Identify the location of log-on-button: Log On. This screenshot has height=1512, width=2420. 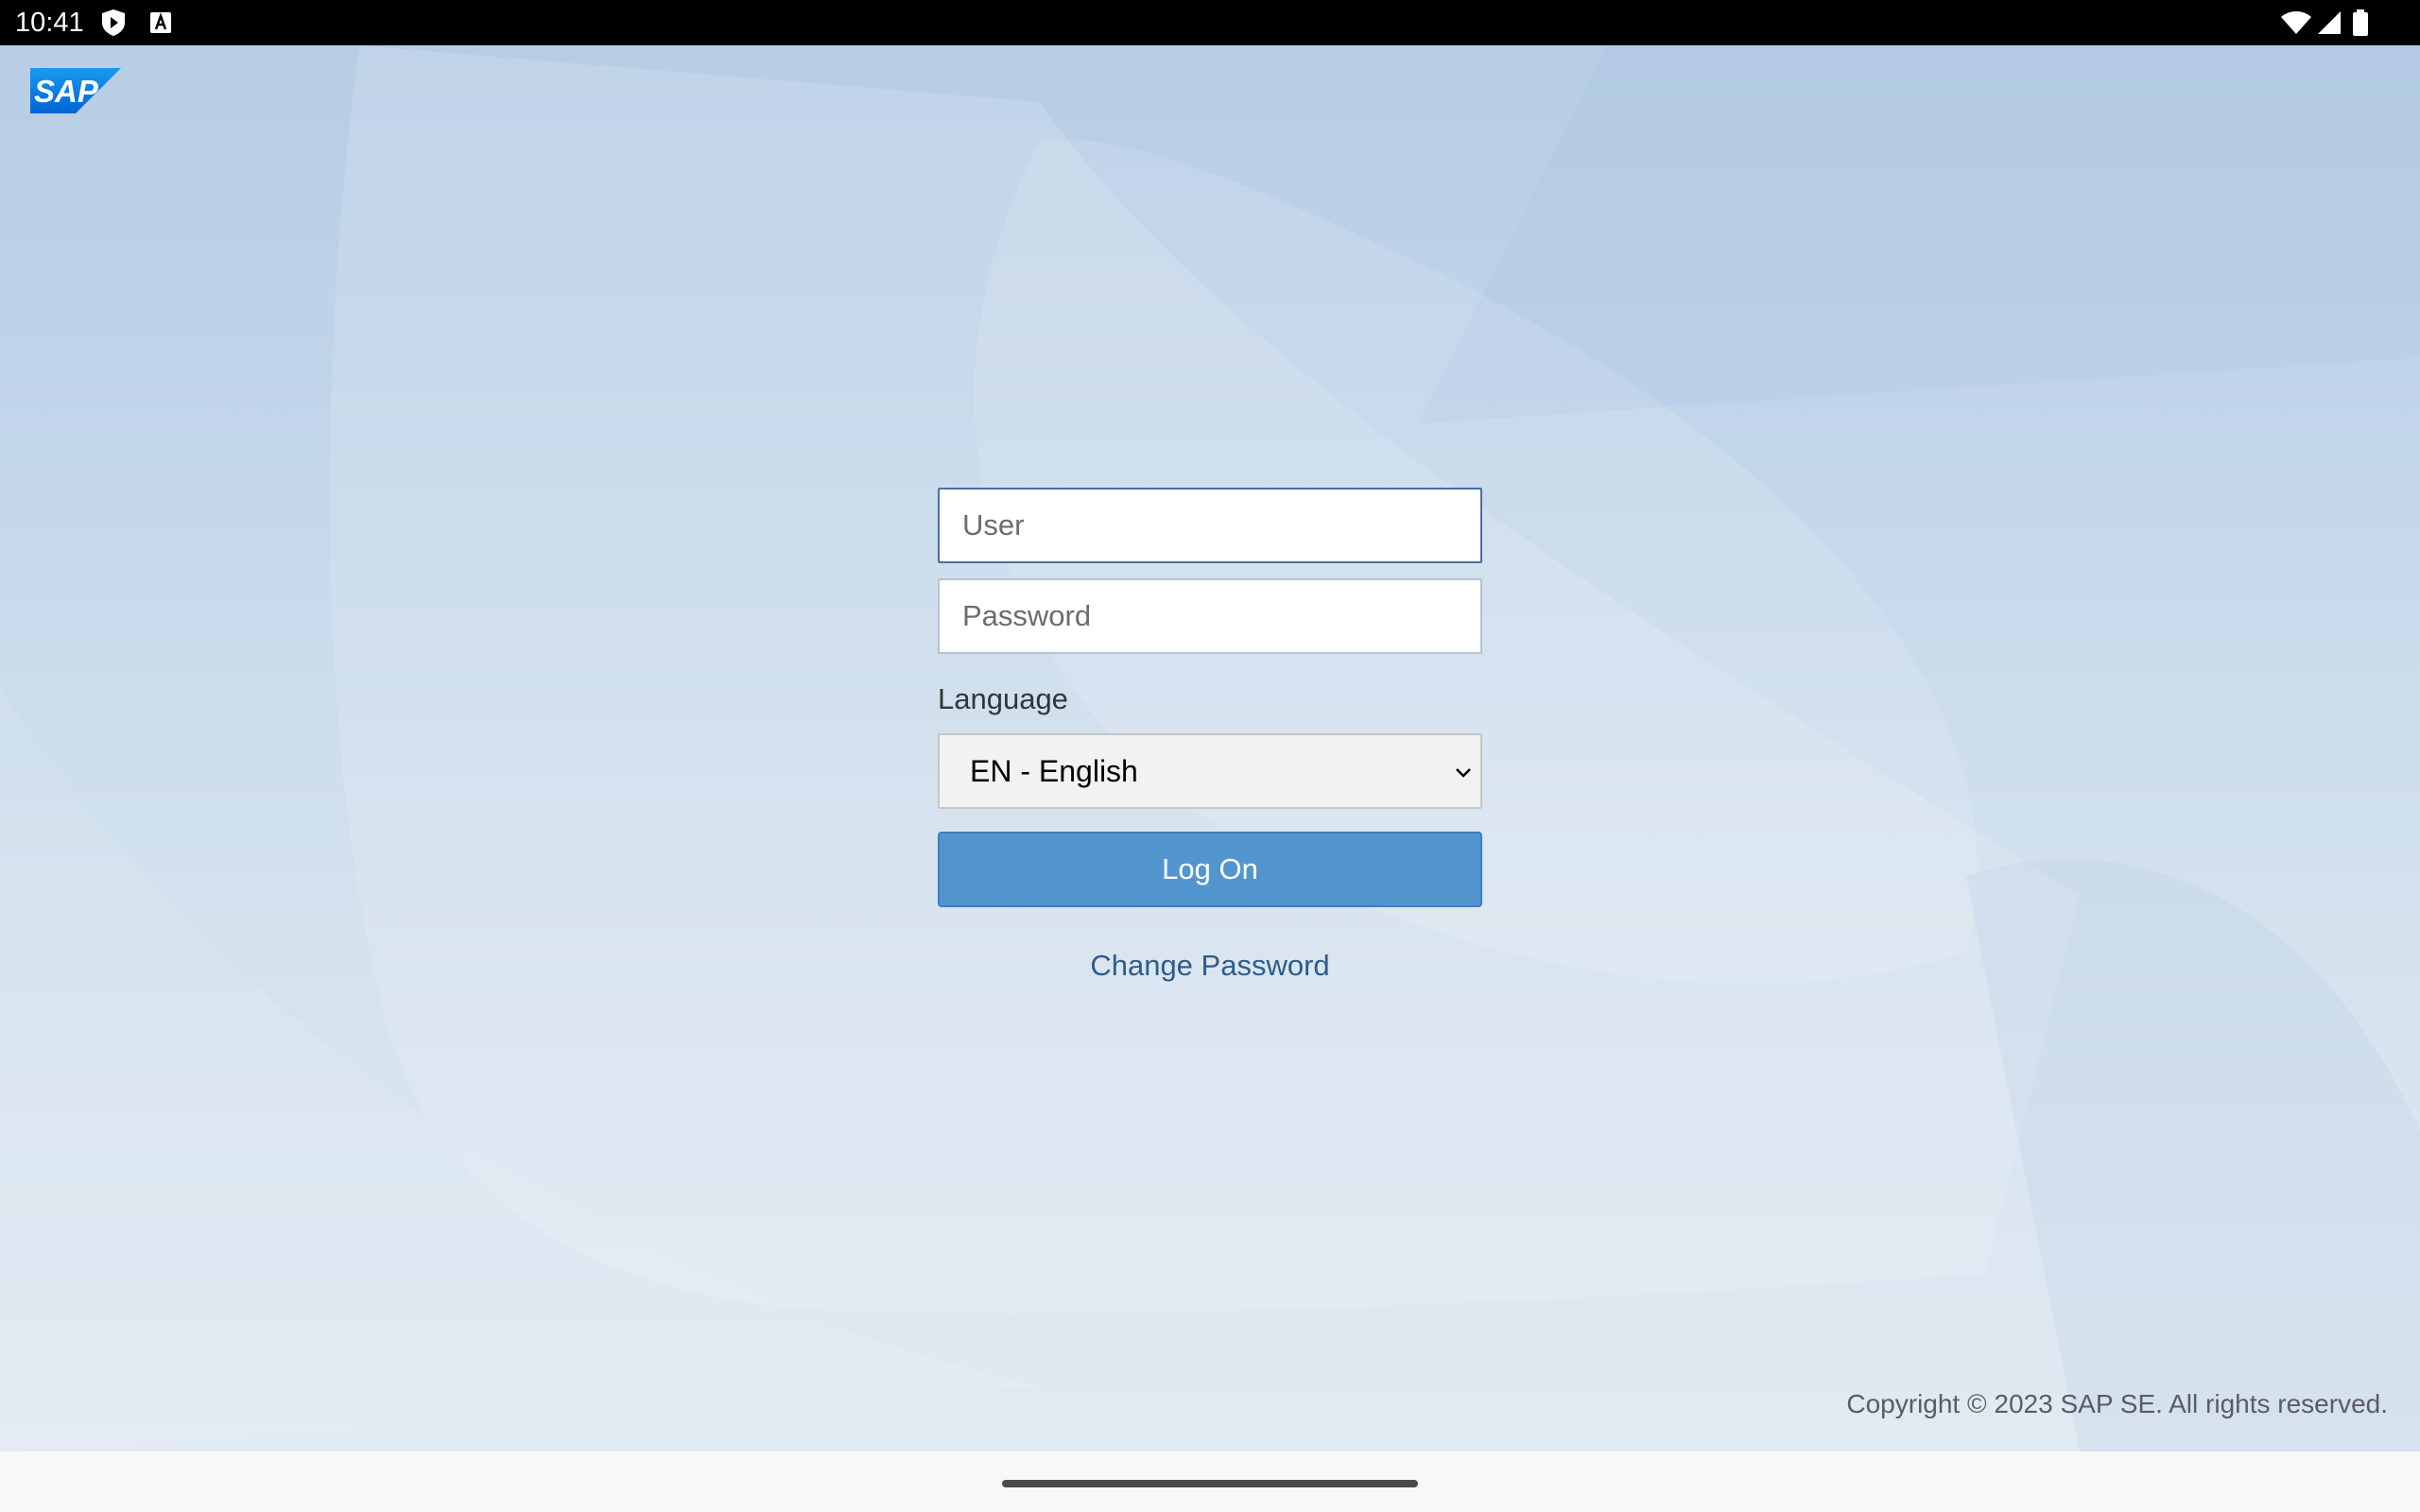
(1210, 869).